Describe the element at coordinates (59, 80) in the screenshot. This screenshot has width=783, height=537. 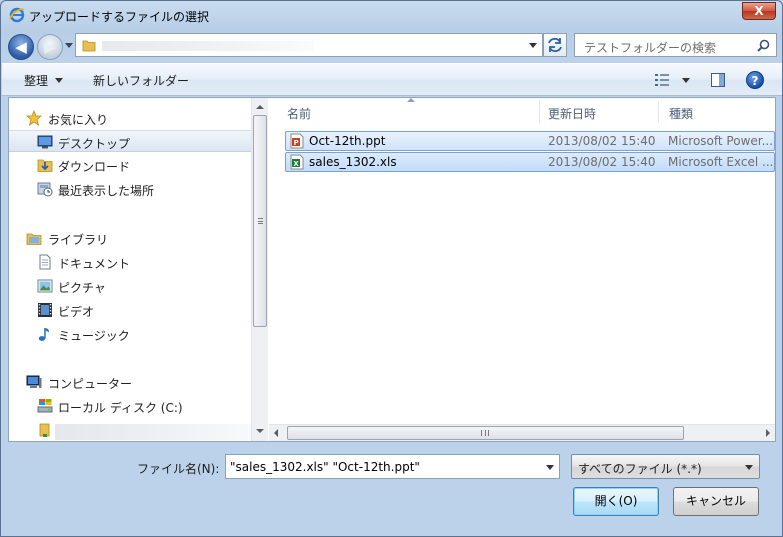
I see `organize-dropdown-icon` at that location.